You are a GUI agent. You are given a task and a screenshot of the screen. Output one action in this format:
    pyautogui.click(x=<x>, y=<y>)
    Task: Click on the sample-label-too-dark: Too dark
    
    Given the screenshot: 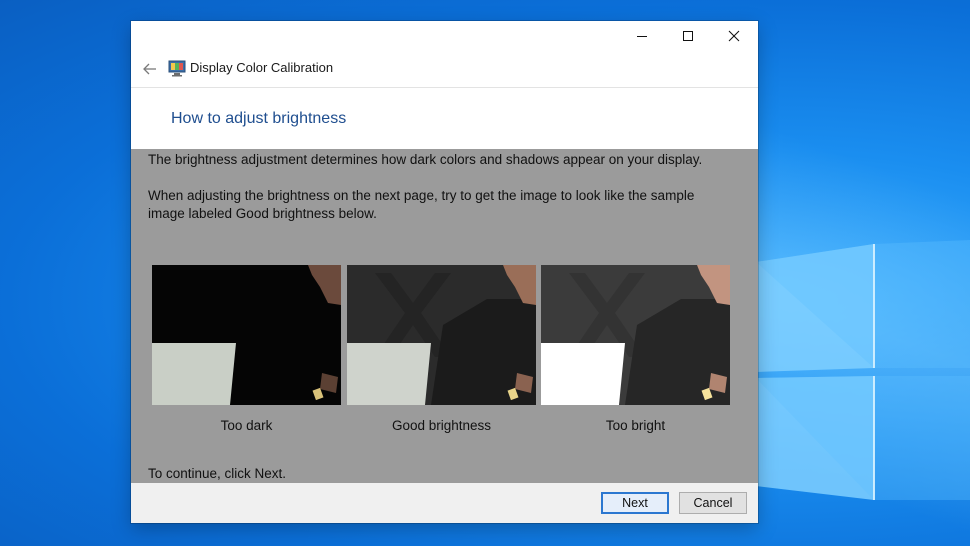 What is the action you would take?
    pyautogui.click(x=246, y=425)
    